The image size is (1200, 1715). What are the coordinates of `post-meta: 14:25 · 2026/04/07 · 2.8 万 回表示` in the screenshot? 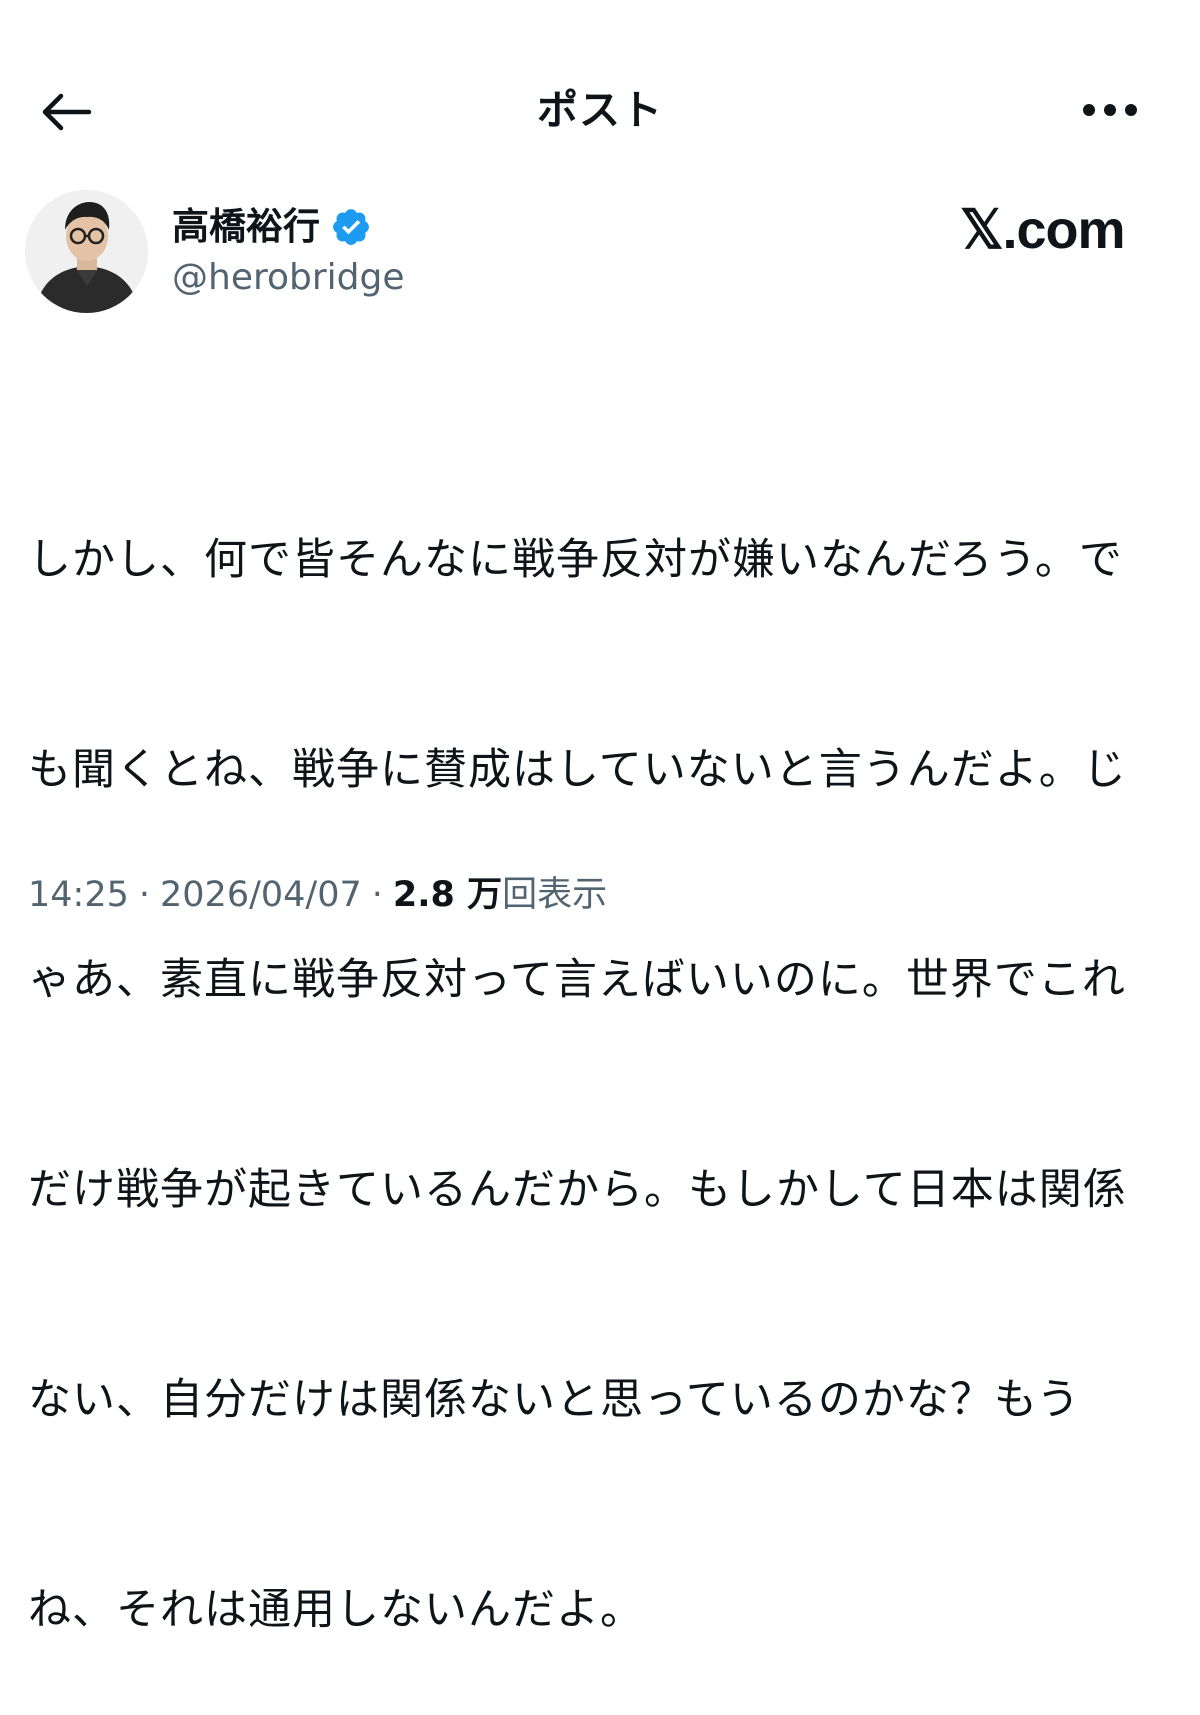 It's located at (317, 895).